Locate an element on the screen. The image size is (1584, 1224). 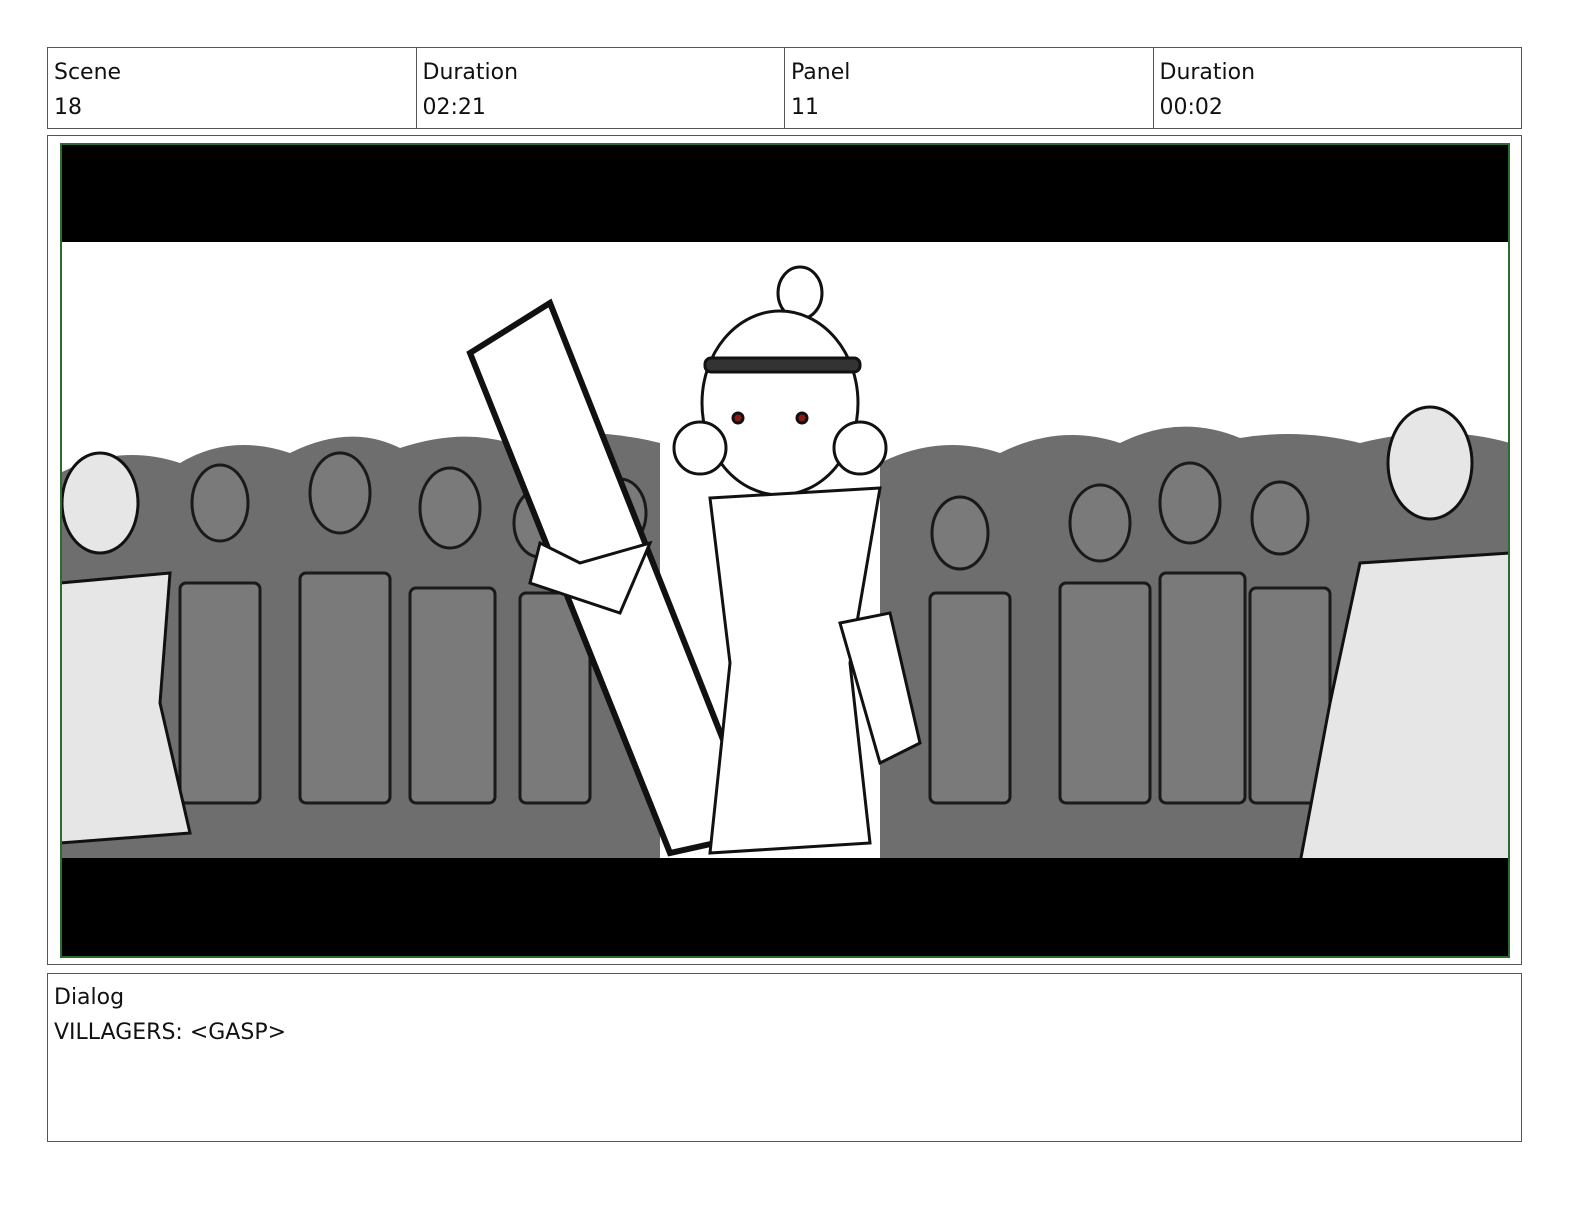
letterbox-bottom is located at coordinates (785, 908).